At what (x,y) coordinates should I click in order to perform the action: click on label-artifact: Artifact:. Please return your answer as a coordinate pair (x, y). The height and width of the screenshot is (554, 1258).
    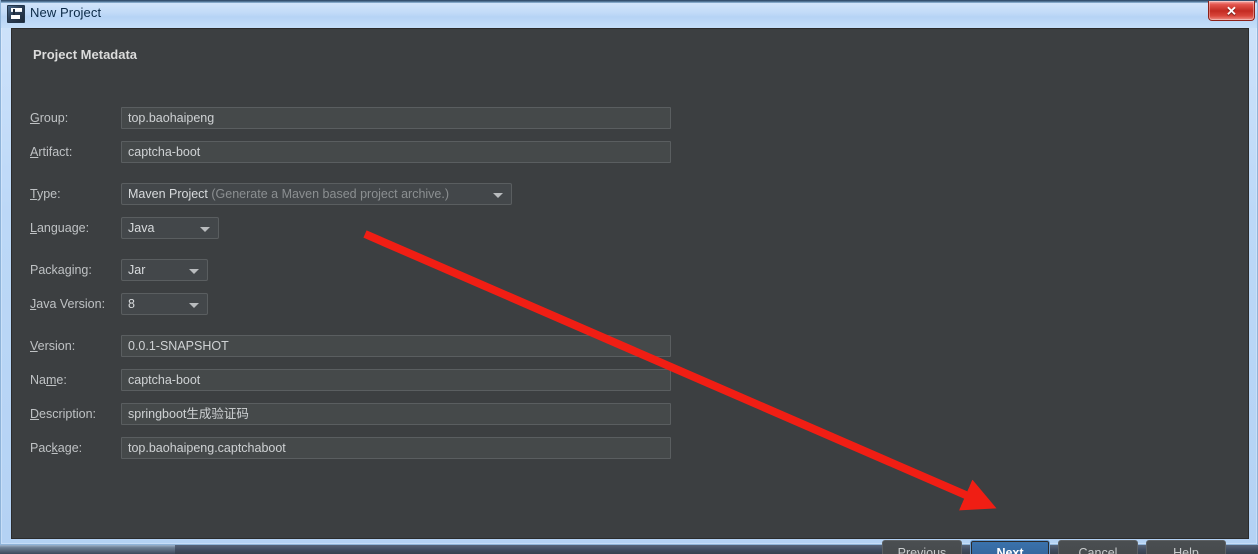
    Looking at the image, I should click on (51, 152).